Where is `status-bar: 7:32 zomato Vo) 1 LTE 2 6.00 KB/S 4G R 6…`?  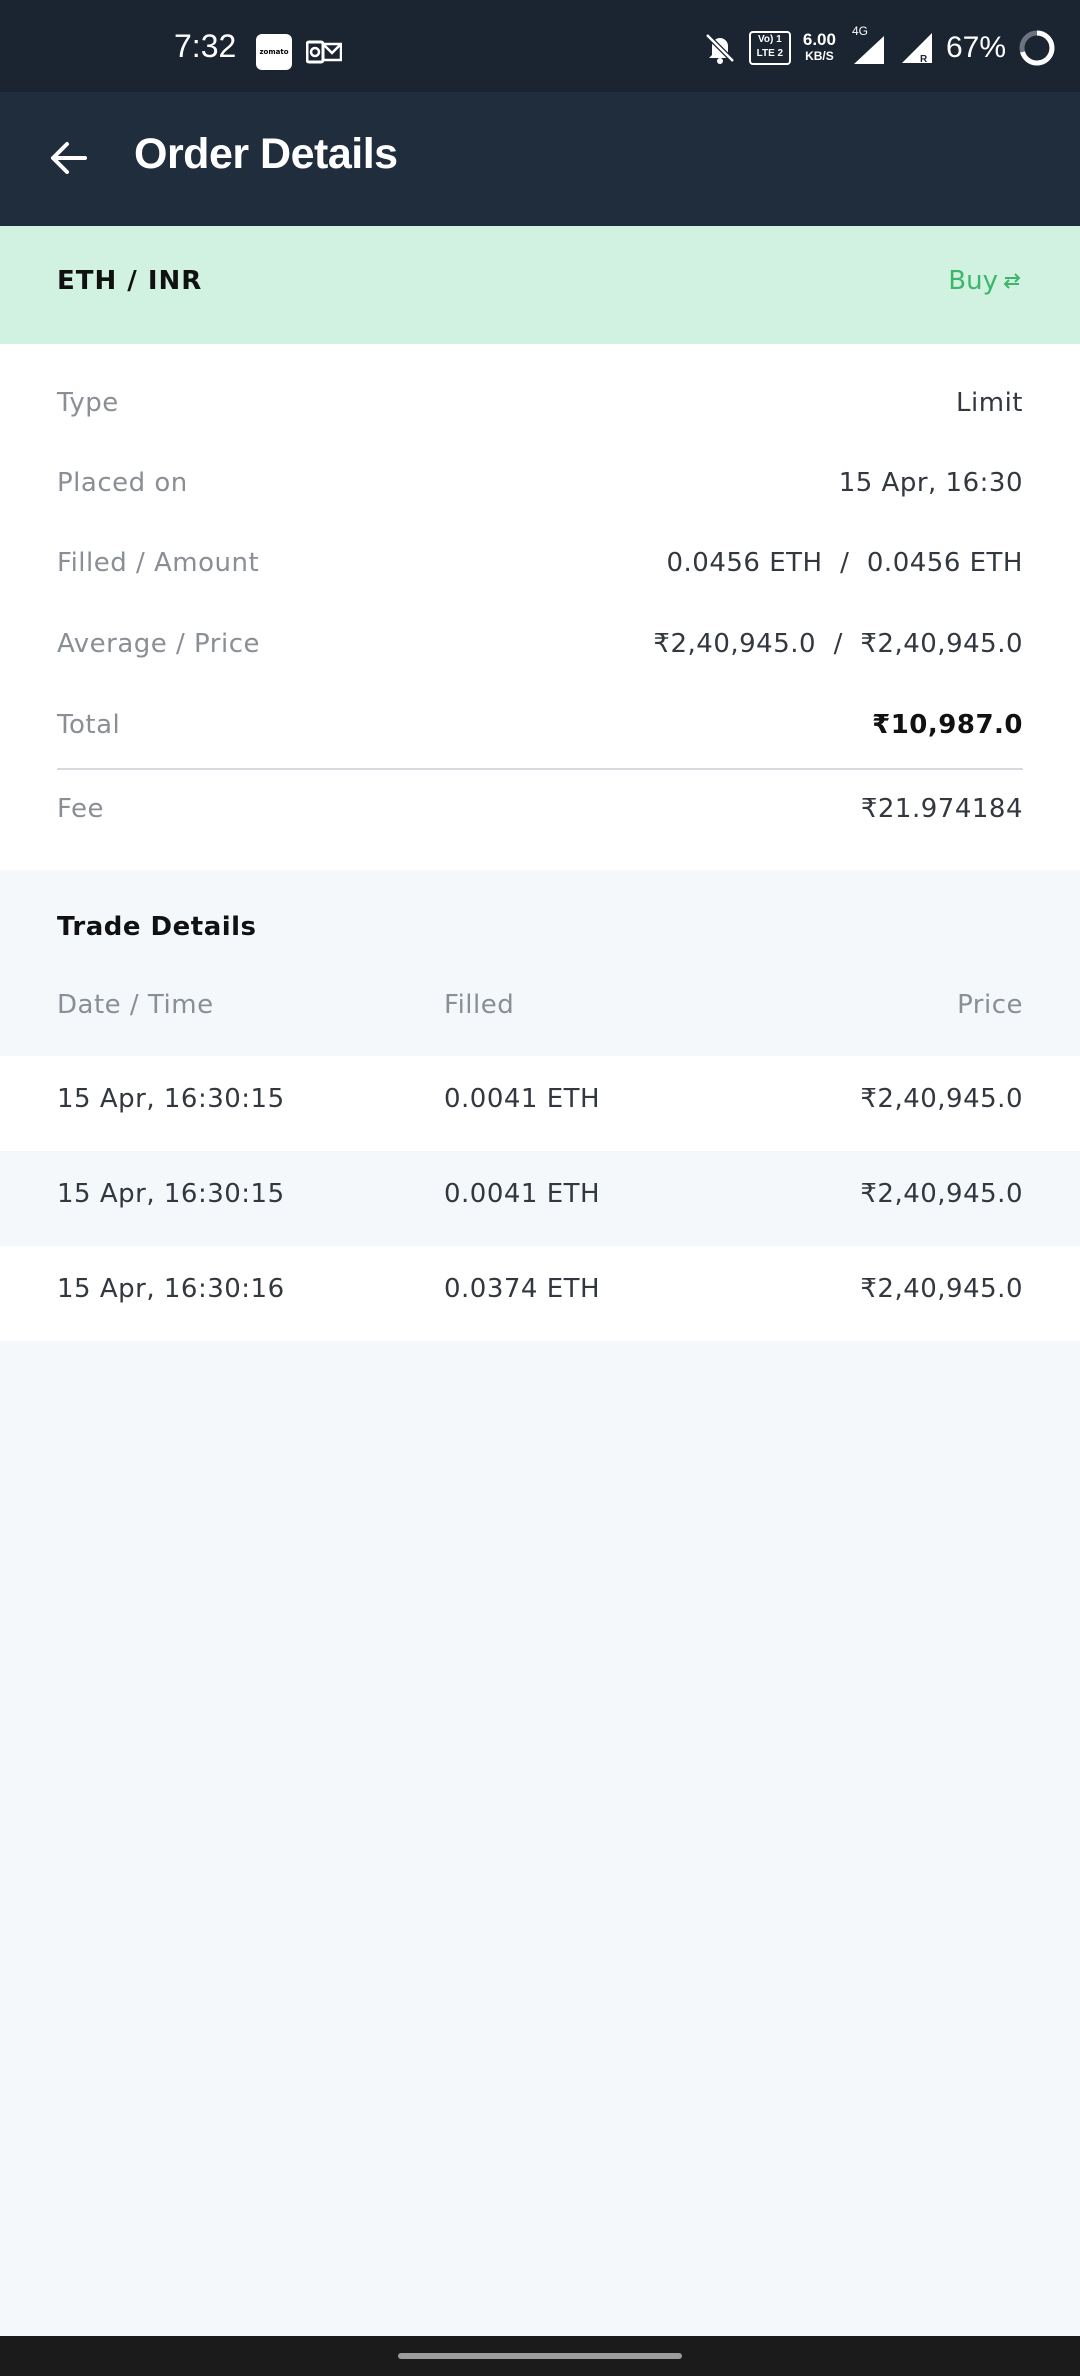 status-bar: 7:32 zomato Vo) 1 LTE 2 6.00 KB/S 4G R 6… is located at coordinates (540, 46).